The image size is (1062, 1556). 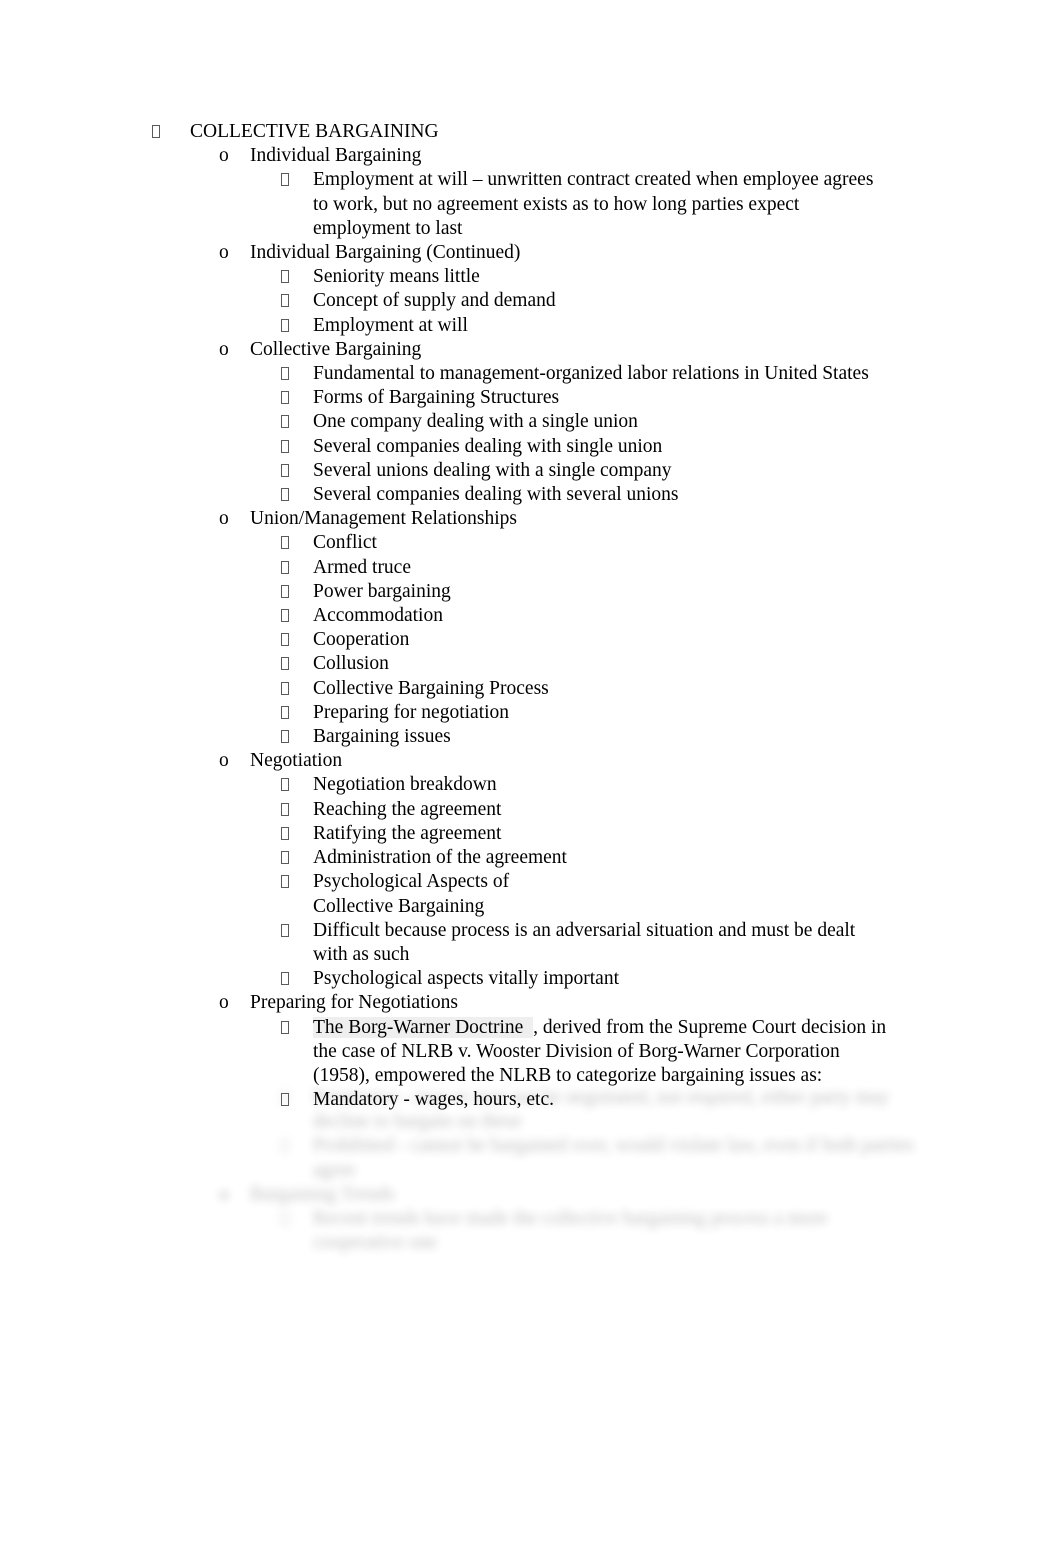 What do you see at coordinates (407, 833) in the screenshot?
I see `item-label: Ratifying the agreement` at bounding box center [407, 833].